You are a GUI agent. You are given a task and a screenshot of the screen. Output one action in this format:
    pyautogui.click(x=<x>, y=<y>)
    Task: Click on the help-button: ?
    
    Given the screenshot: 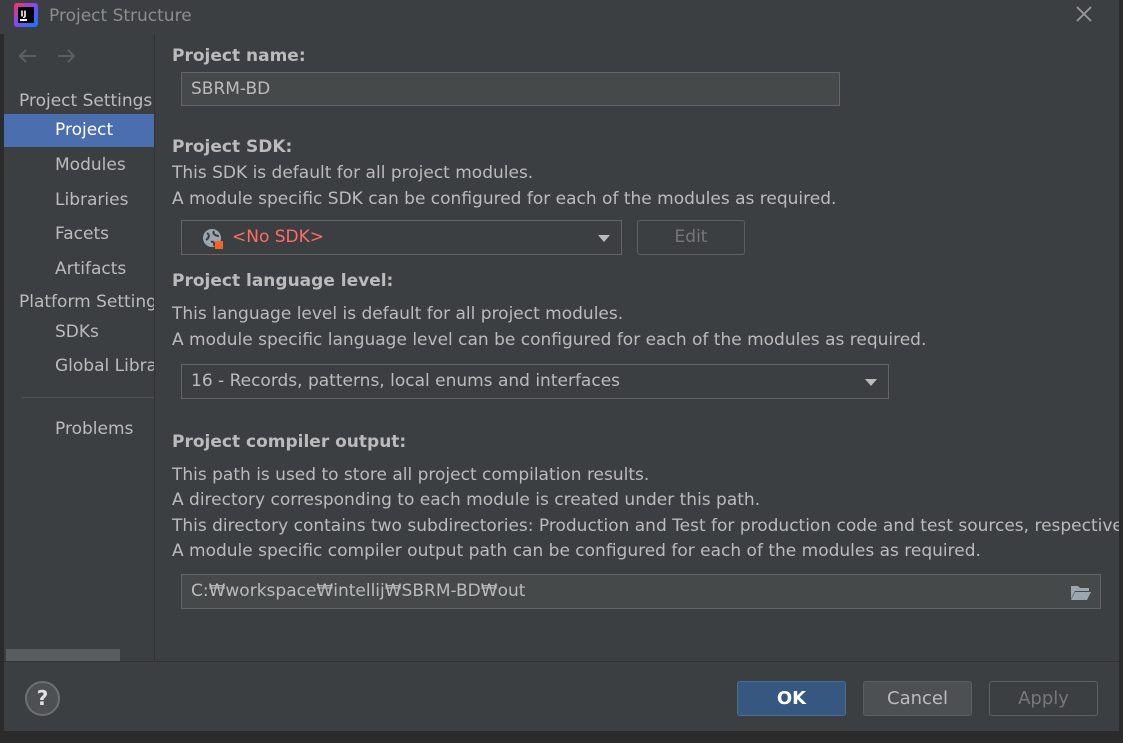 What is the action you would take?
    pyautogui.click(x=42, y=698)
    